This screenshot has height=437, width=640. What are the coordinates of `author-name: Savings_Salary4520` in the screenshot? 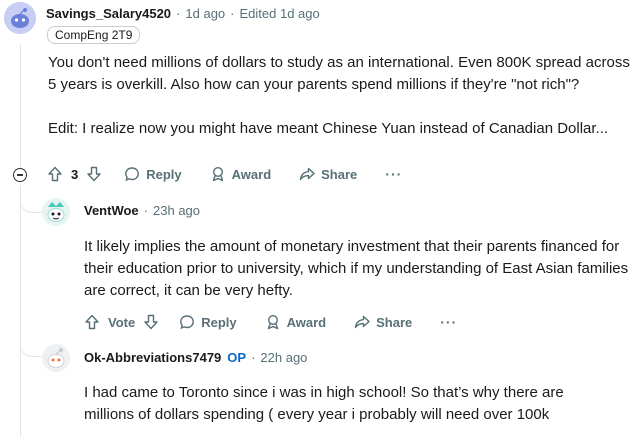 It's located at (108, 13).